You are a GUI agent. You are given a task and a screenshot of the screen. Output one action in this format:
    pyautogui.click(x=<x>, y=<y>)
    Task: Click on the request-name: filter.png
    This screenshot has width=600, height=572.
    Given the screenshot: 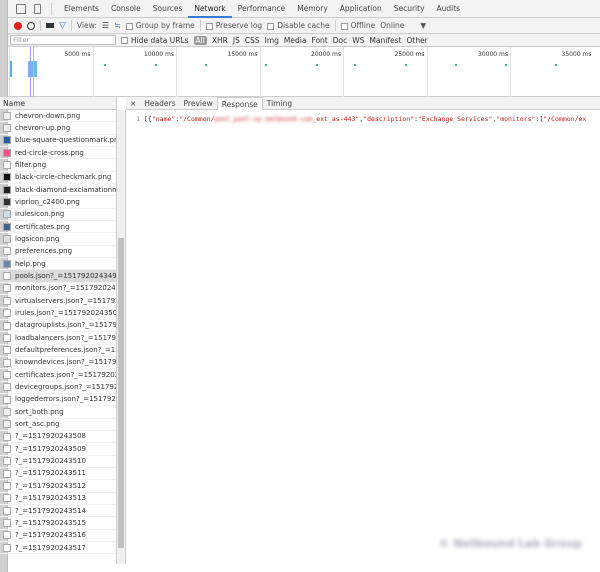 What is the action you would take?
    pyautogui.click(x=31, y=164)
    